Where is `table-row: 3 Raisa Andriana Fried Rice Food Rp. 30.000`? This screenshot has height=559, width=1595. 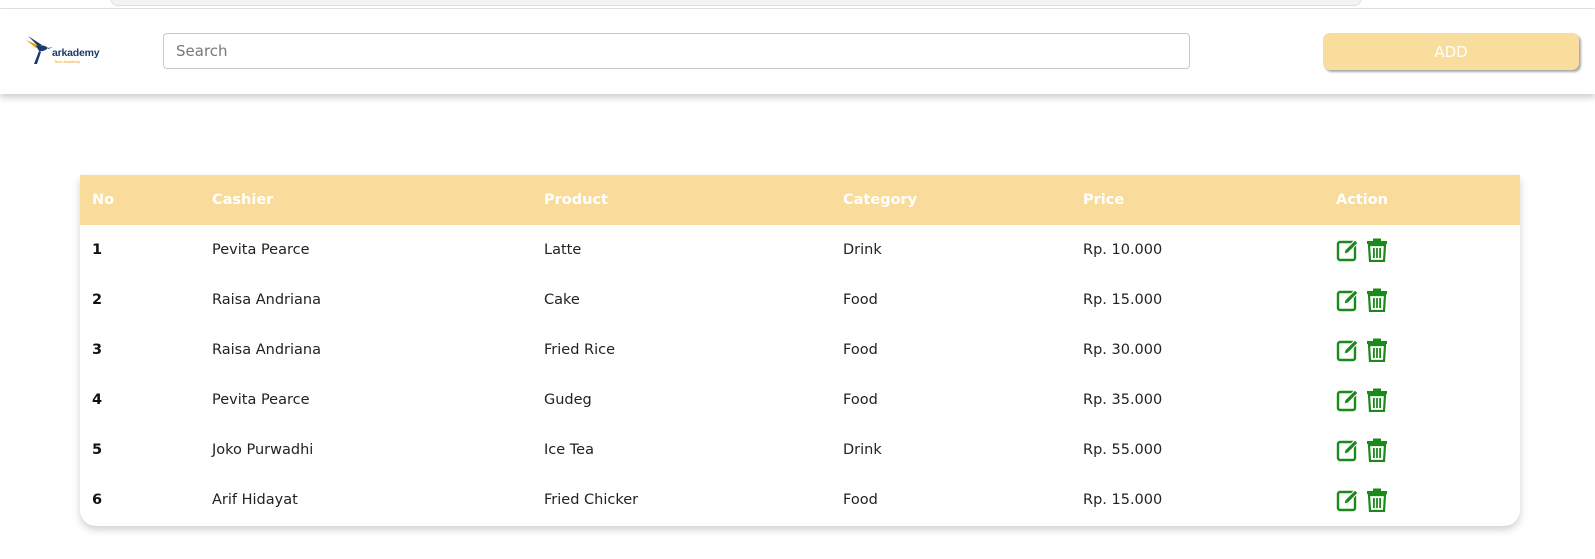
table-row: 3 Raisa Andriana Fried Rice Food Rp. 30.000 is located at coordinates (800, 350).